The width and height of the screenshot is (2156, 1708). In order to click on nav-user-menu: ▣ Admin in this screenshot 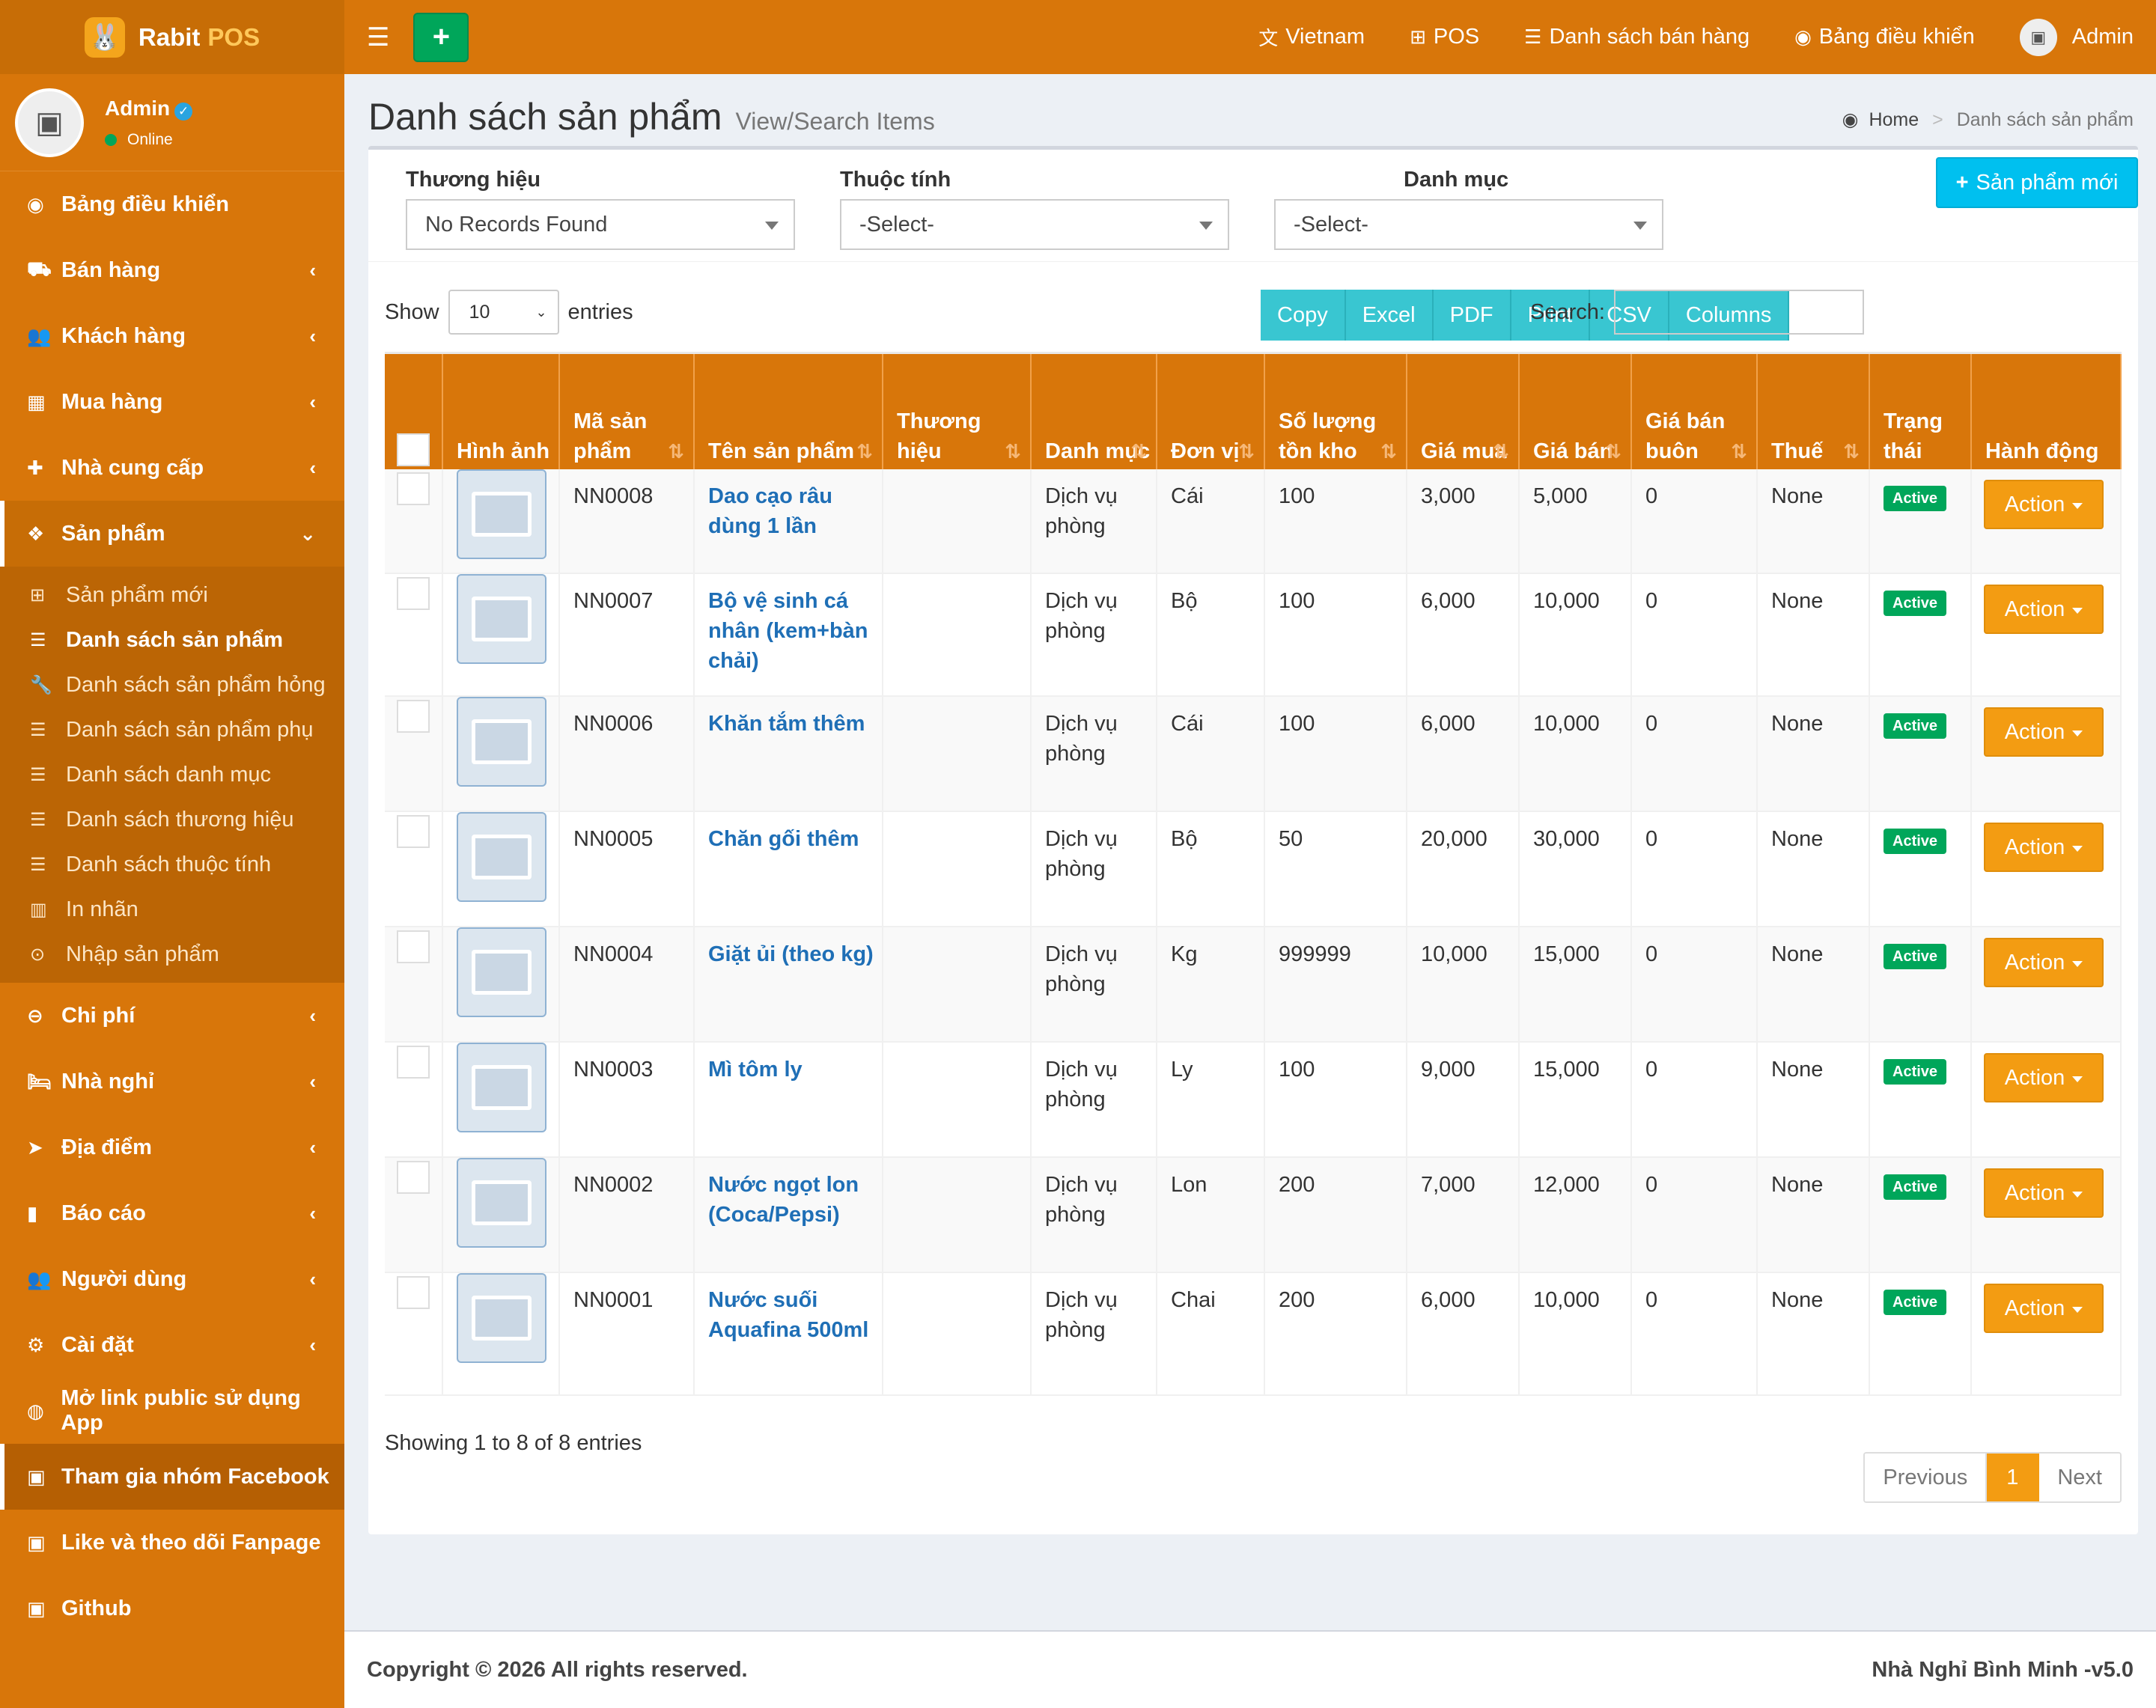, I will do `click(2076, 37)`.